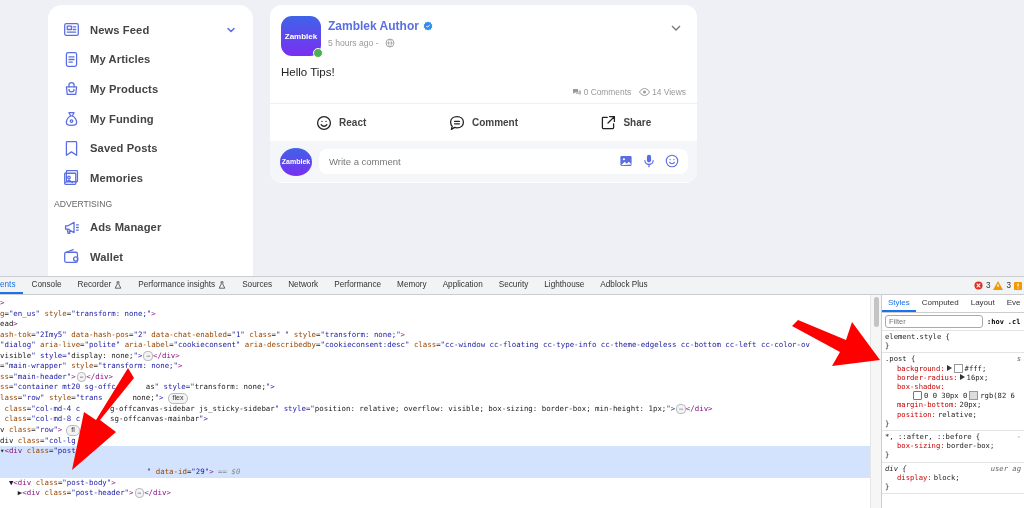  Describe the element at coordinates (978, 285) in the screenshot. I see `error-icon` at that location.